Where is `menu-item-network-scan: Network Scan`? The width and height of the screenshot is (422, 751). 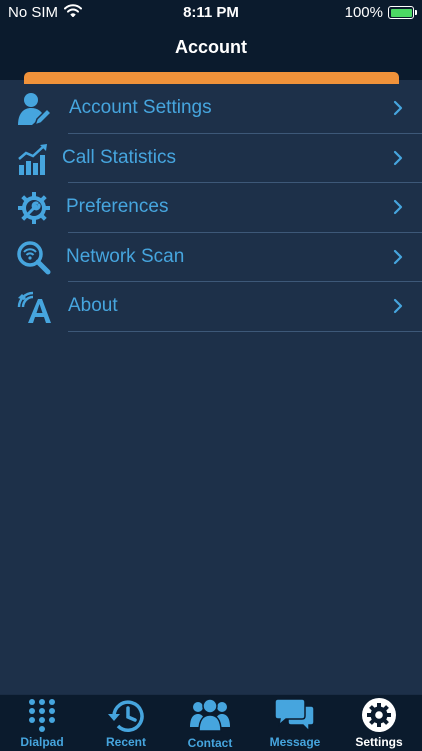 menu-item-network-scan: Network Scan is located at coordinates (211, 257).